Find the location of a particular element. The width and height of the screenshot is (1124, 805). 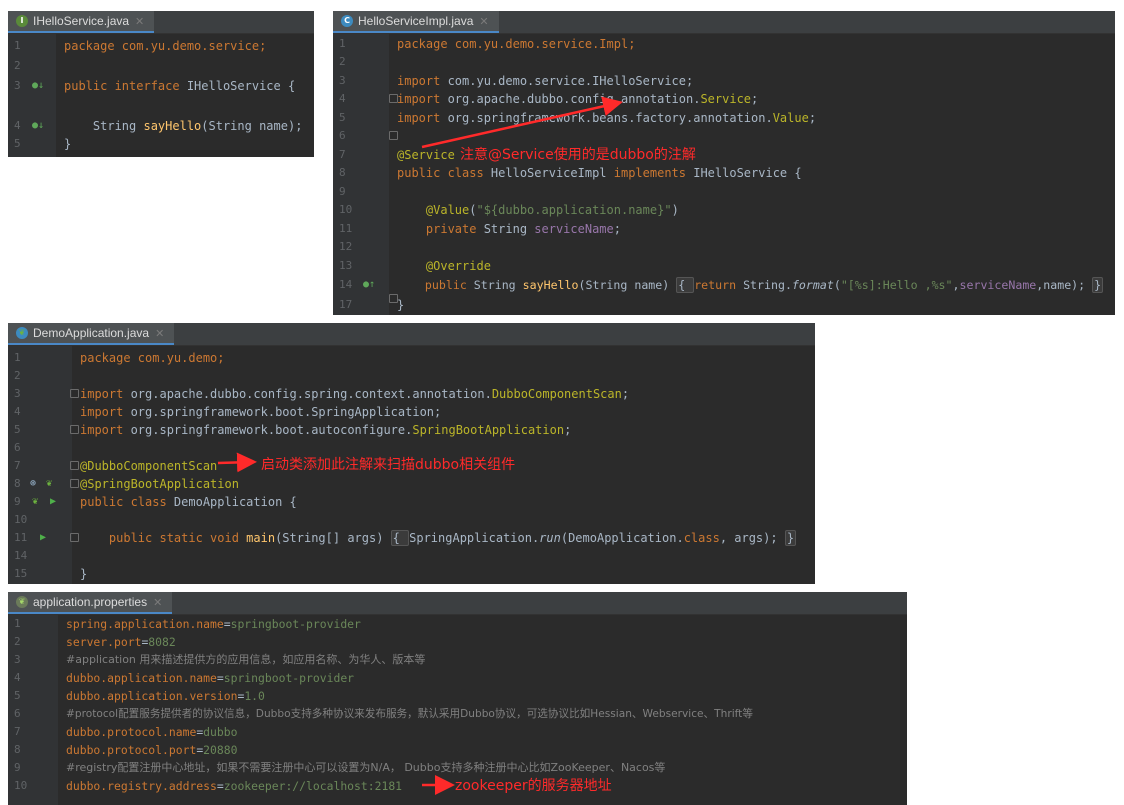

code-line-13: @Override is located at coordinates (444, 266).